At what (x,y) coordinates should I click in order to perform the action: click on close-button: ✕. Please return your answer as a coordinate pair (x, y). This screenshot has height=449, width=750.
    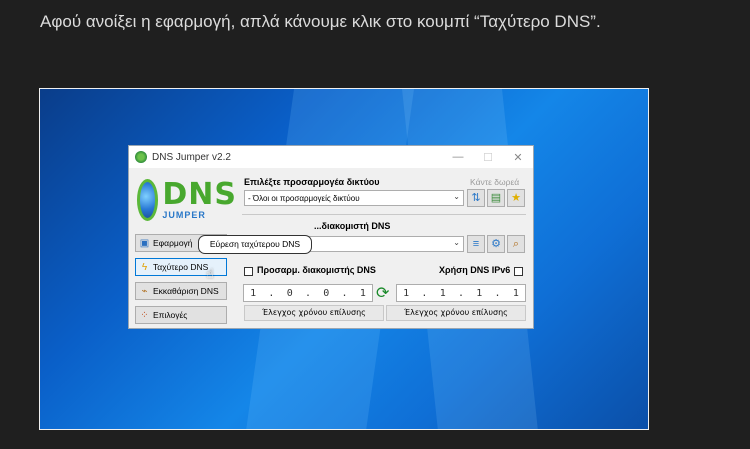
    Looking at the image, I should click on (518, 157).